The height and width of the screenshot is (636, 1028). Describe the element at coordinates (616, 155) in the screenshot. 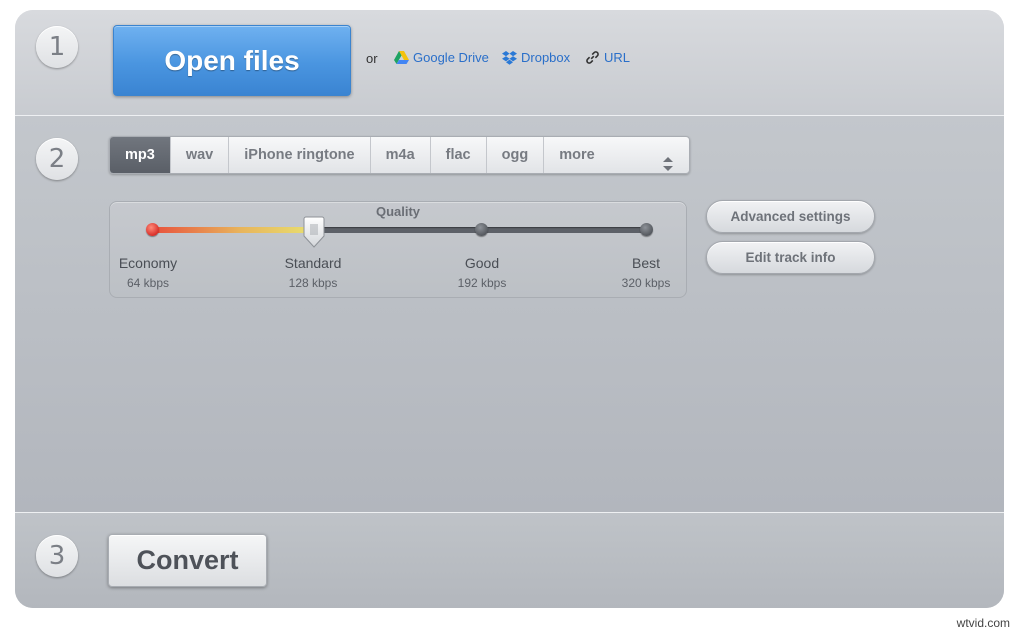

I see `tab-more: more` at that location.